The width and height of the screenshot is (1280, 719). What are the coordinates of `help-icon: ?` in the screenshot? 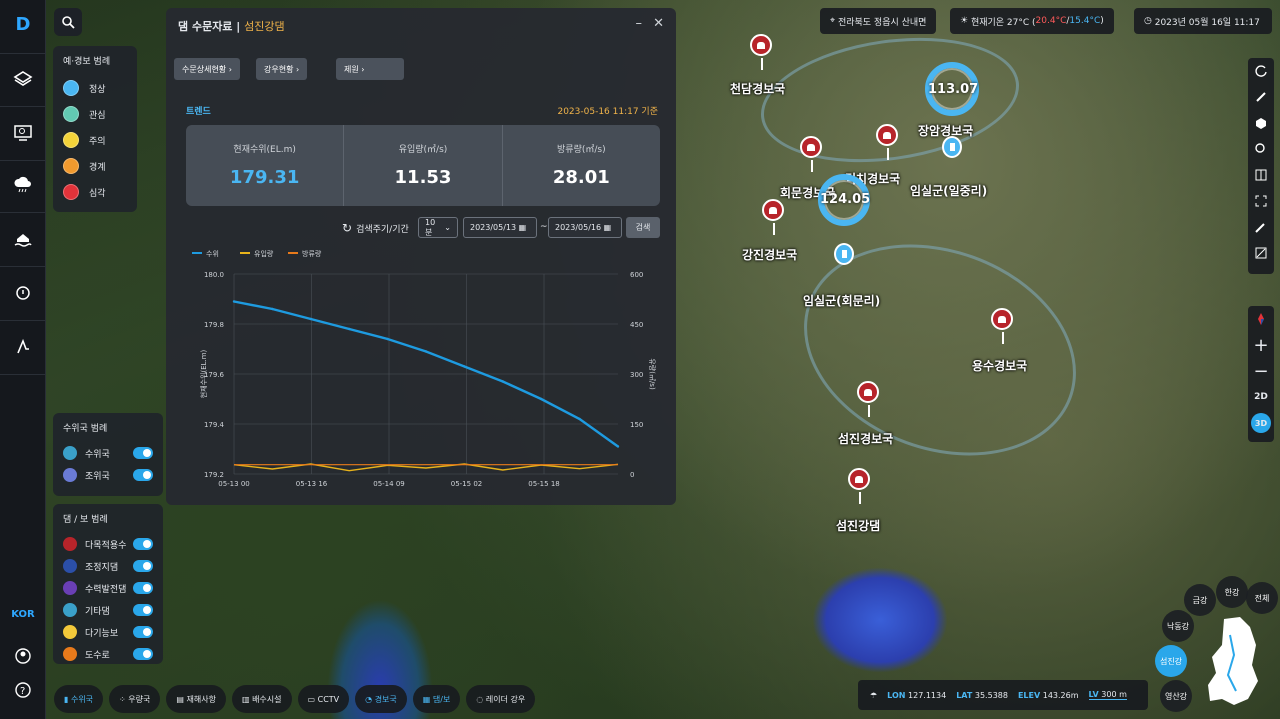 It's located at (23, 690).